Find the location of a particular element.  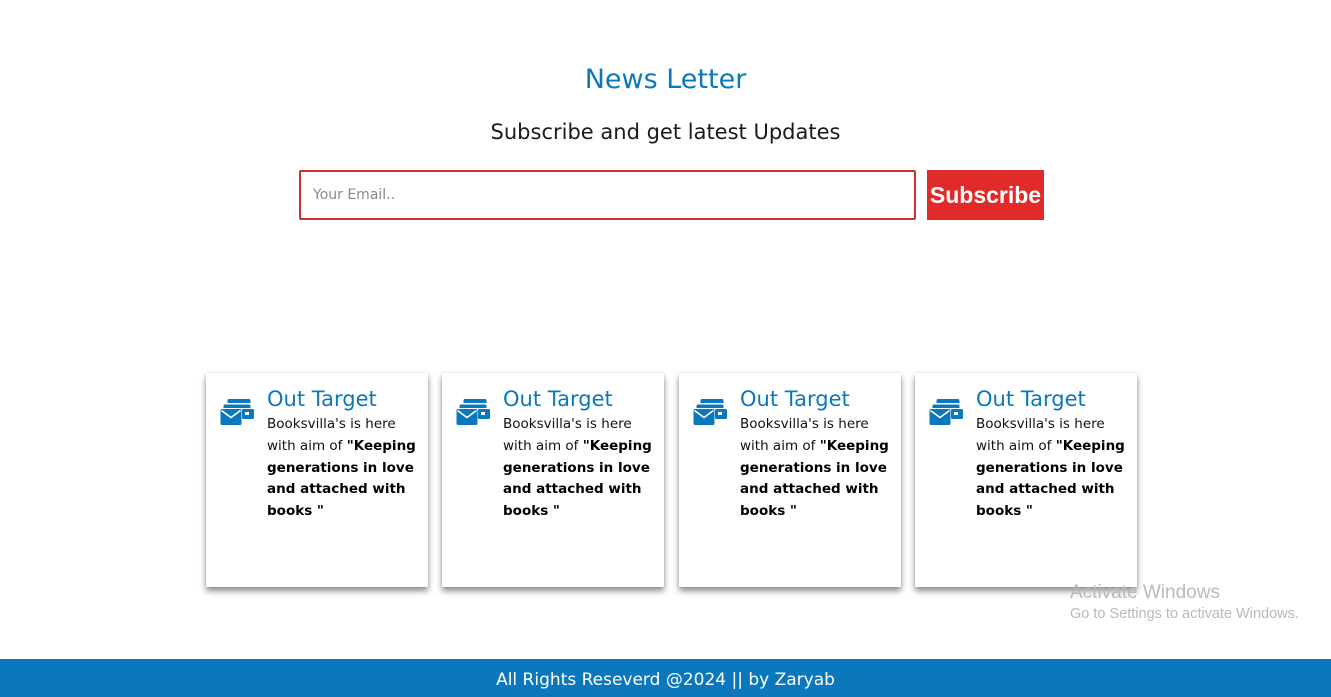

email-input is located at coordinates (607, 195).